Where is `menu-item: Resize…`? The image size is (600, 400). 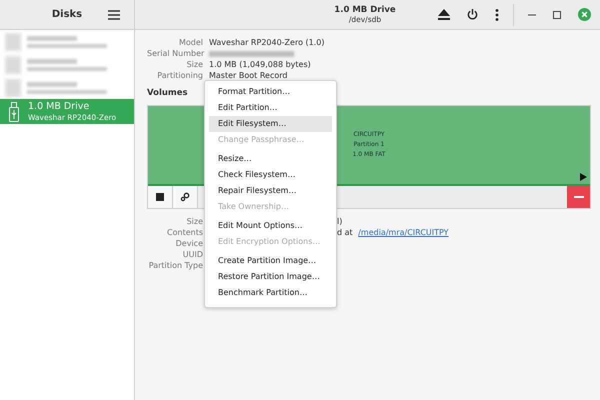 menu-item: Resize… is located at coordinates (270, 159).